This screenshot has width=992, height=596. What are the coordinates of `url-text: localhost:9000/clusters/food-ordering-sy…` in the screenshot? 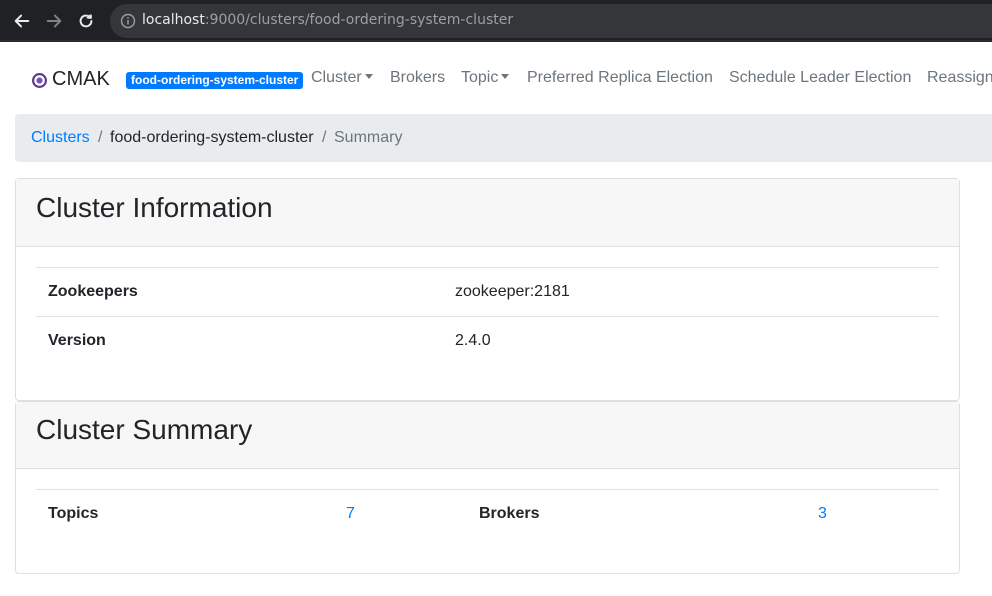 It's located at (327, 20).